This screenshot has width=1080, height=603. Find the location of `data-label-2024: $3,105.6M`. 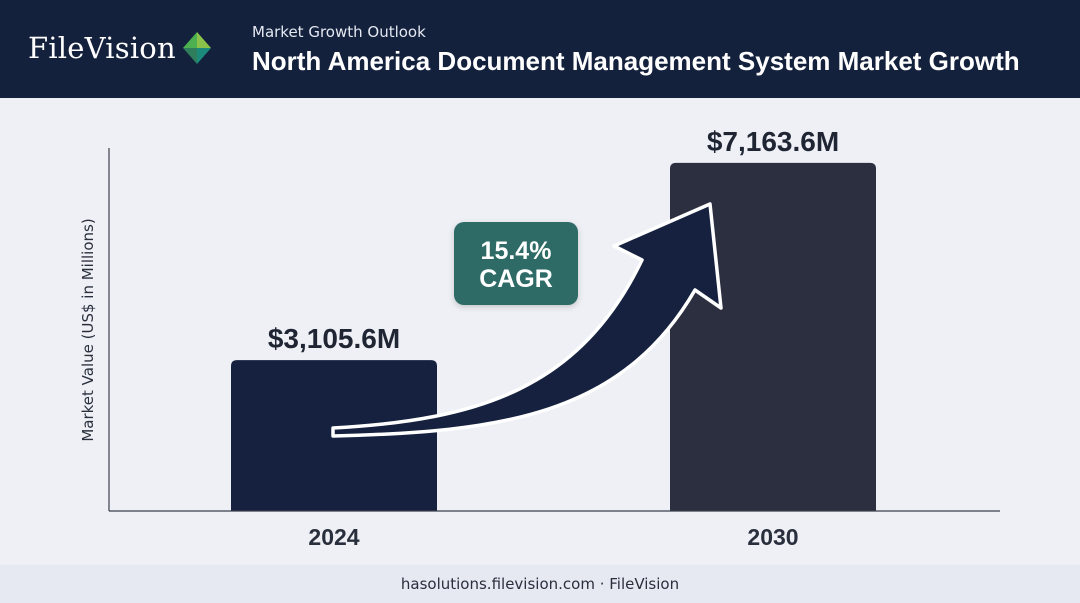

data-label-2024: $3,105.6M is located at coordinates (334, 338).